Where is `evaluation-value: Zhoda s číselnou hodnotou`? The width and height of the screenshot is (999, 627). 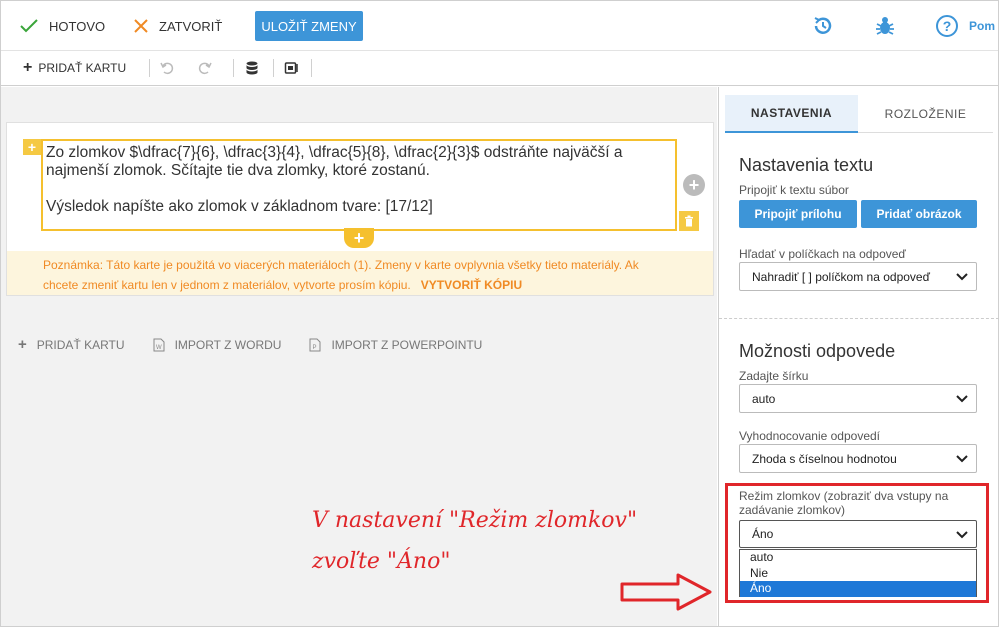 evaluation-value: Zhoda s číselnou hodnotou is located at coordinates (824, 458).